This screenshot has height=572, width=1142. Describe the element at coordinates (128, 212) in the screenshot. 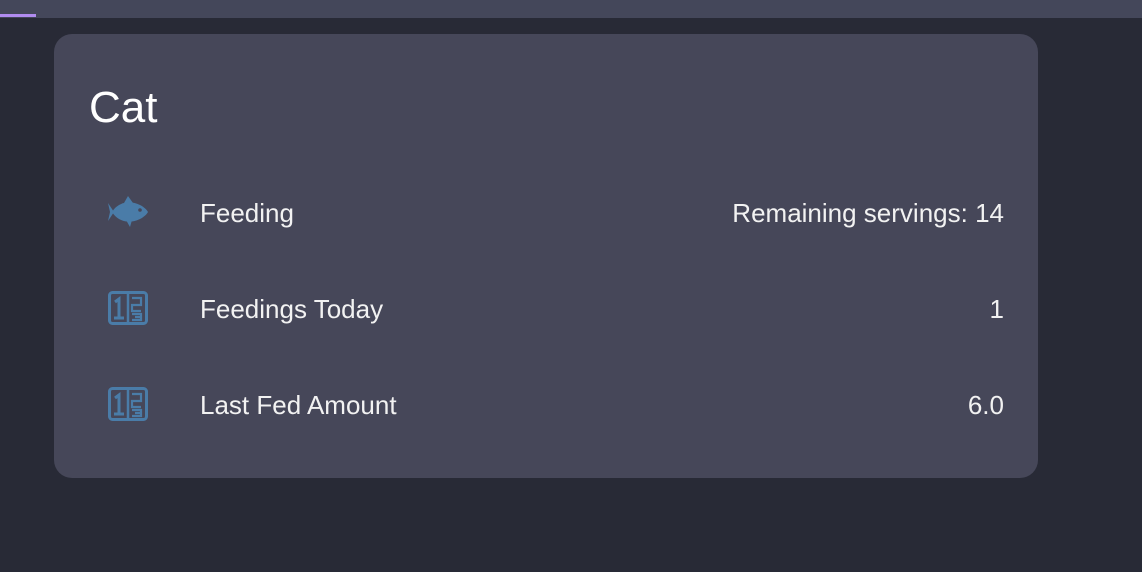

I see `fish-icon` at that location.